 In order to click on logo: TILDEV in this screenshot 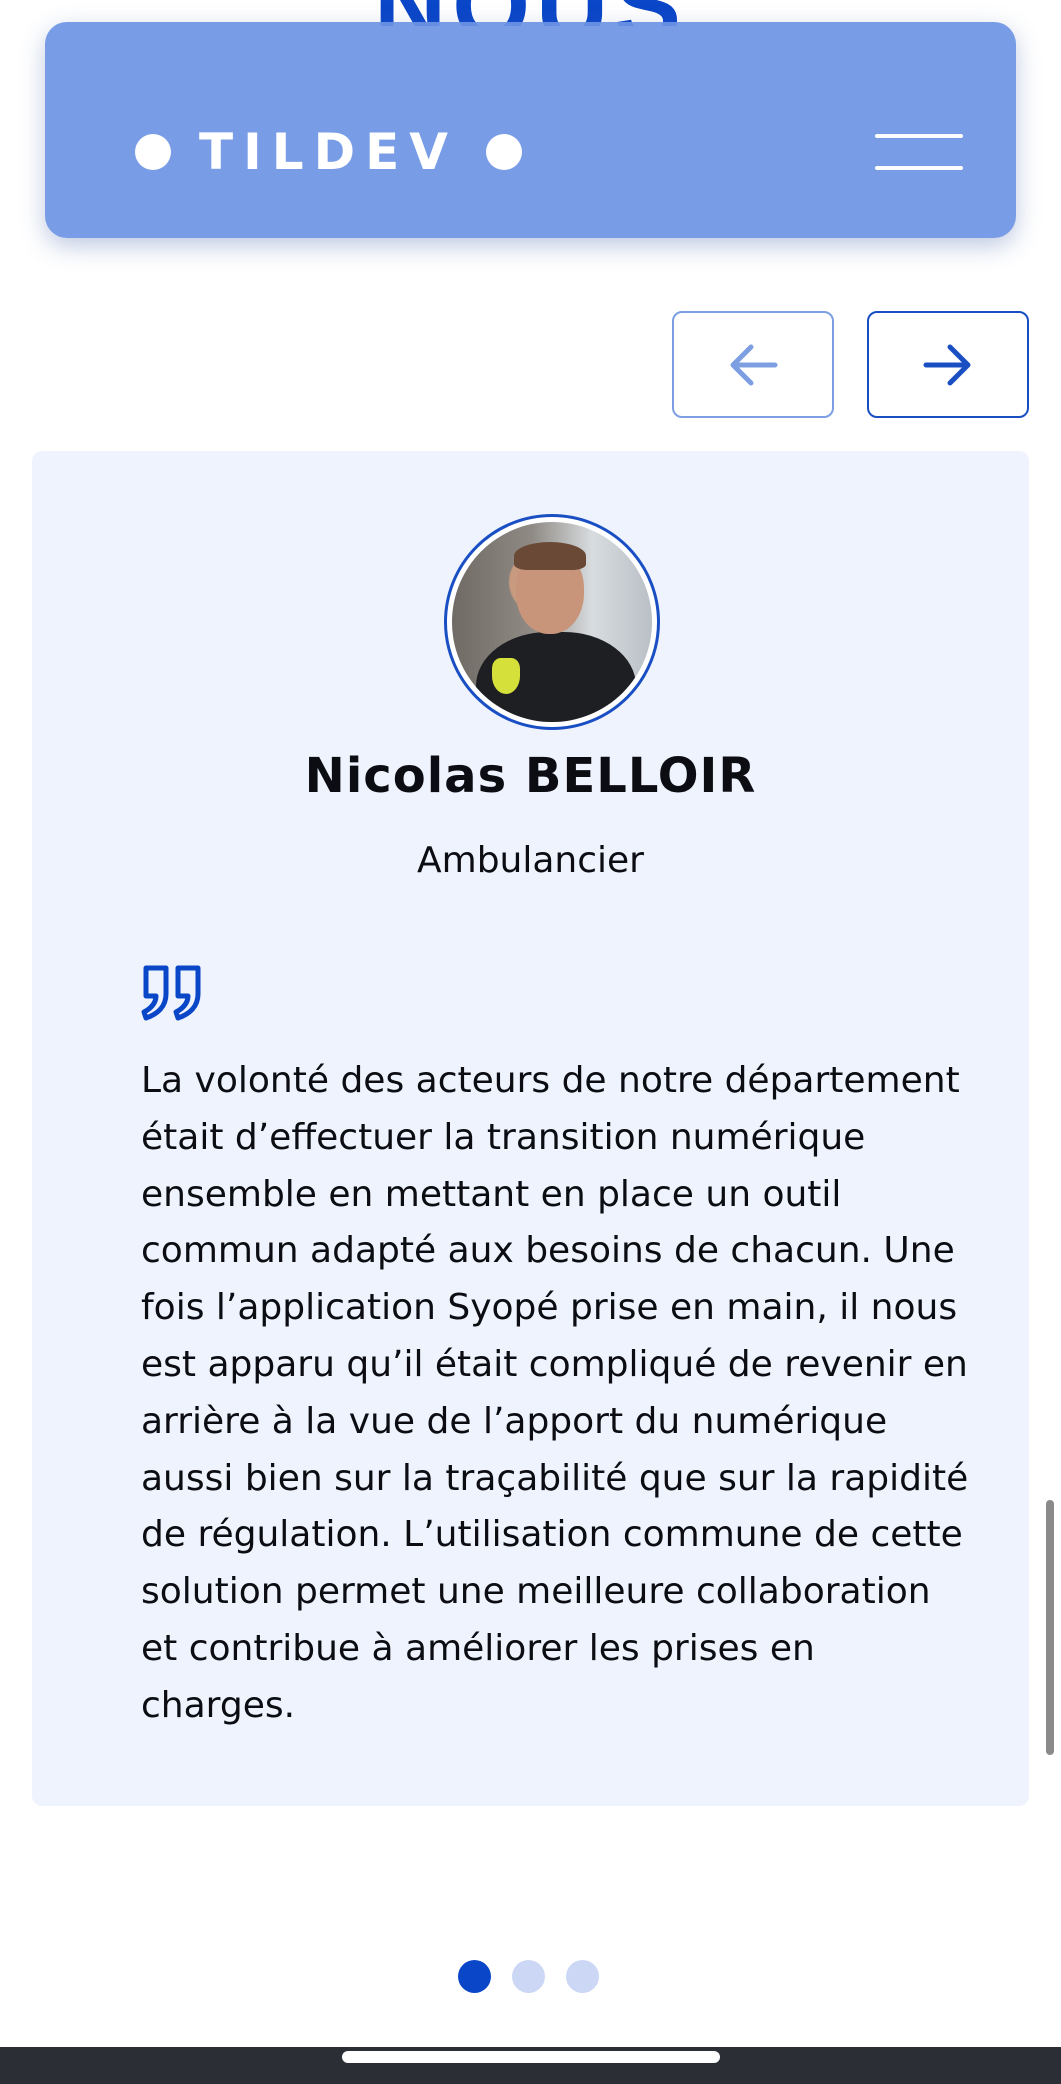, I will do `click(328, 152)`.